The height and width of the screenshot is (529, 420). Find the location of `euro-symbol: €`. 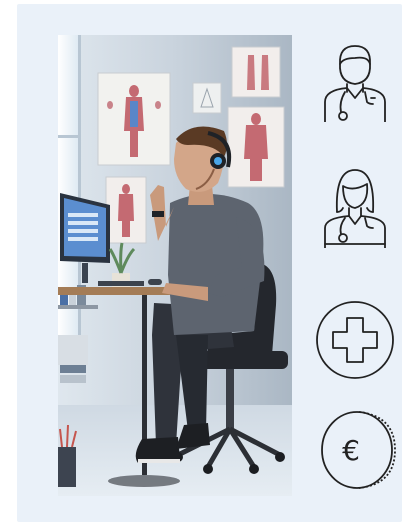

euro-symbol: € is located at coordinates (351, 450).